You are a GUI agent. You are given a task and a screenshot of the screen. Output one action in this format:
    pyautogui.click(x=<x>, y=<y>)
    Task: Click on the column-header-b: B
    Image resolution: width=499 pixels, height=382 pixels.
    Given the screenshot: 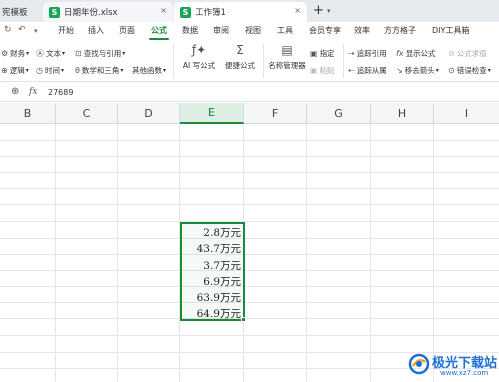 What is the action you would take?
    pyautogui.click(x=28, y=113)
    